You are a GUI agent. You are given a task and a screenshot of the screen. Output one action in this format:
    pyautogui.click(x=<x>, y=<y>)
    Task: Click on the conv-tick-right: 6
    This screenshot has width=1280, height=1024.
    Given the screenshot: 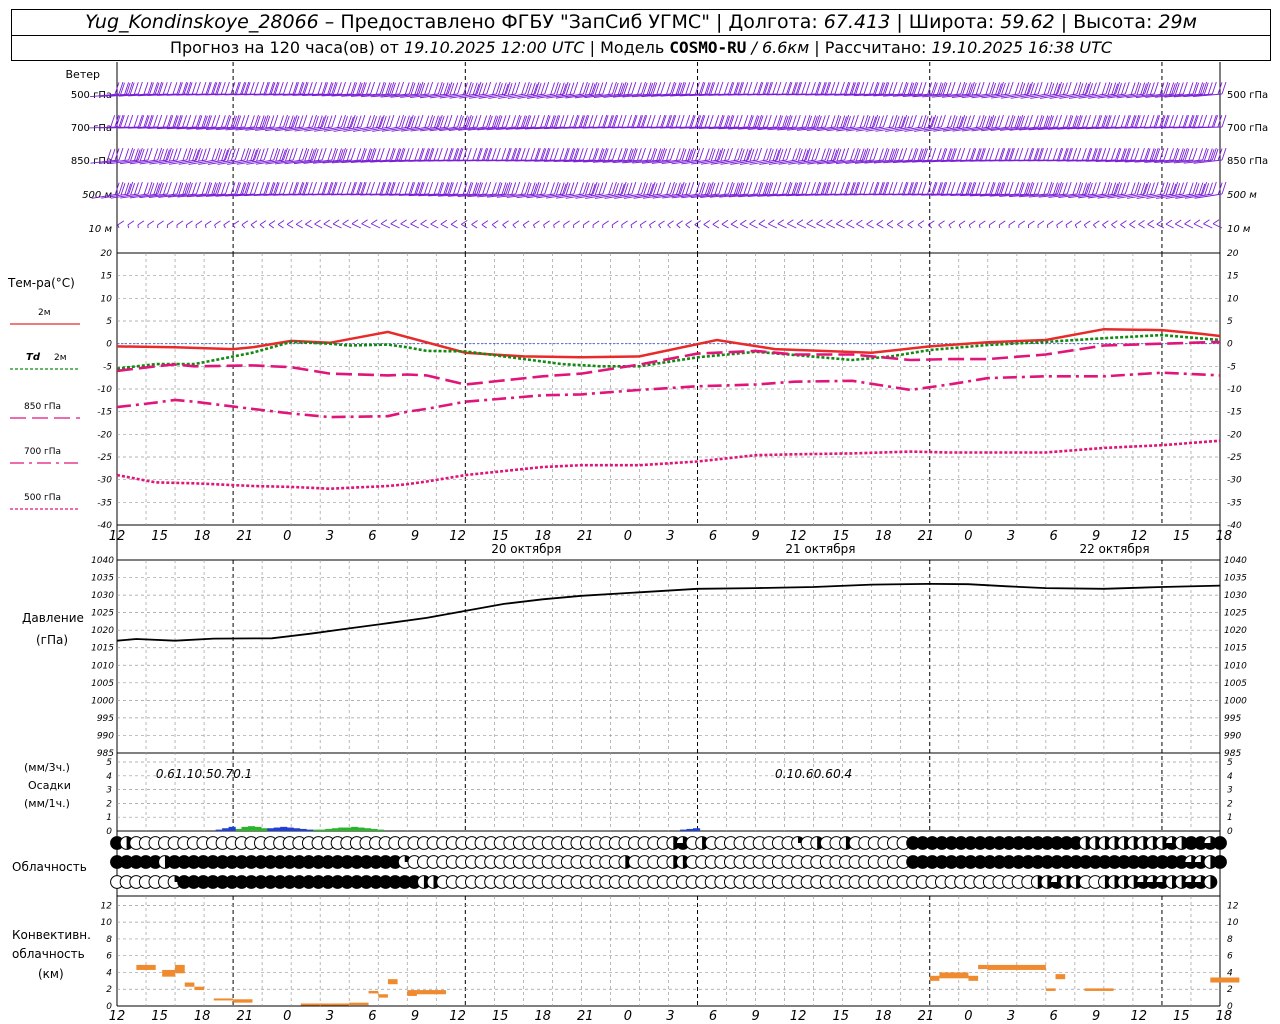 What is the action you would take?
    pyautogui.click(x=1230, y=957)
    